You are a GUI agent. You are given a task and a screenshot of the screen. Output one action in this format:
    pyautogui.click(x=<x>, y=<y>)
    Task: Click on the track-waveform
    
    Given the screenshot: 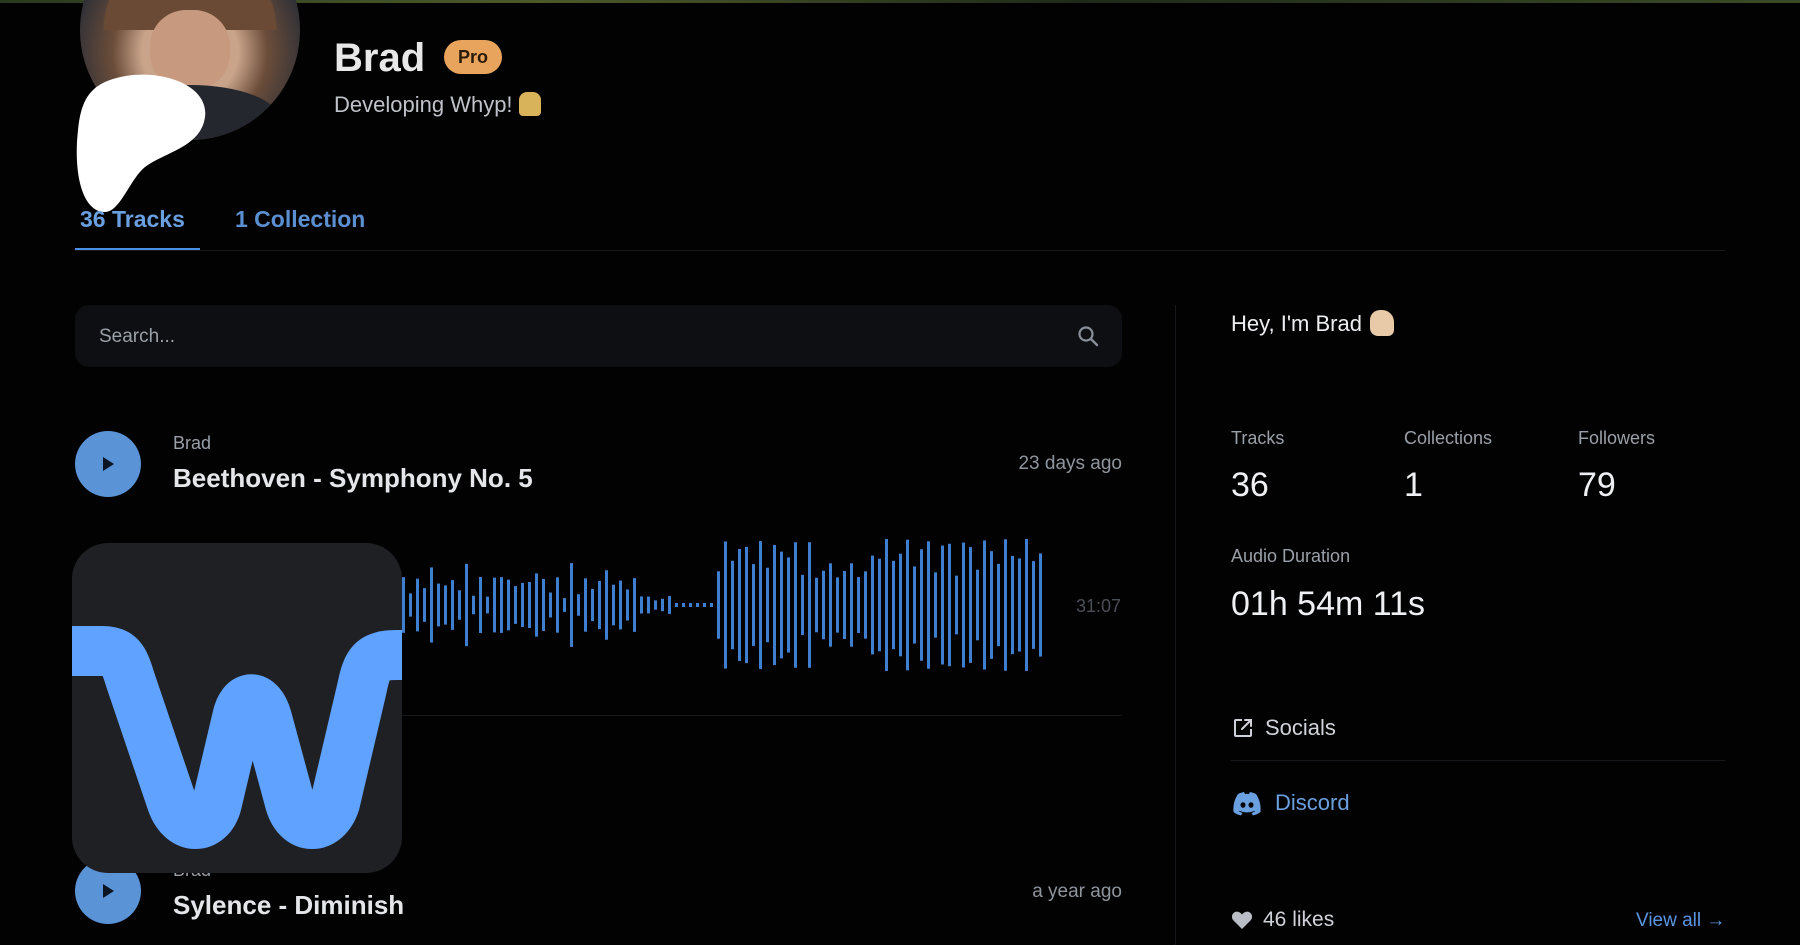 What is the action you would take?
    pyautogui.click(x=720, y=605)
    